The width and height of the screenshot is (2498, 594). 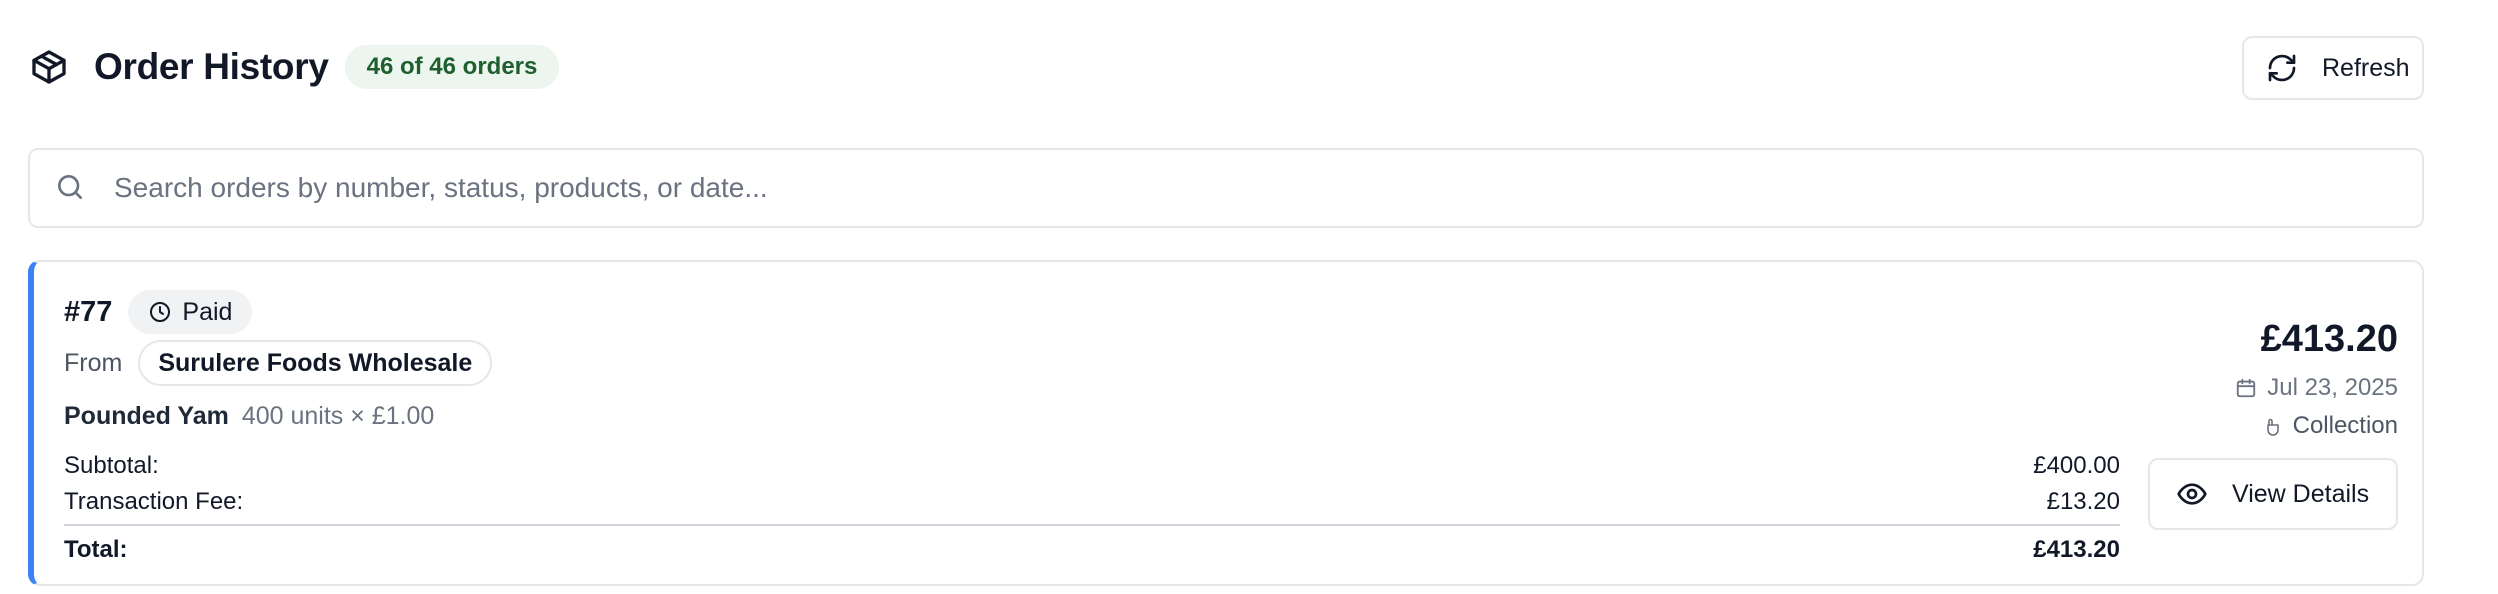 I want to click on supplier-row: From Surulere Foods Wholesale, so click(x=278, y=363).